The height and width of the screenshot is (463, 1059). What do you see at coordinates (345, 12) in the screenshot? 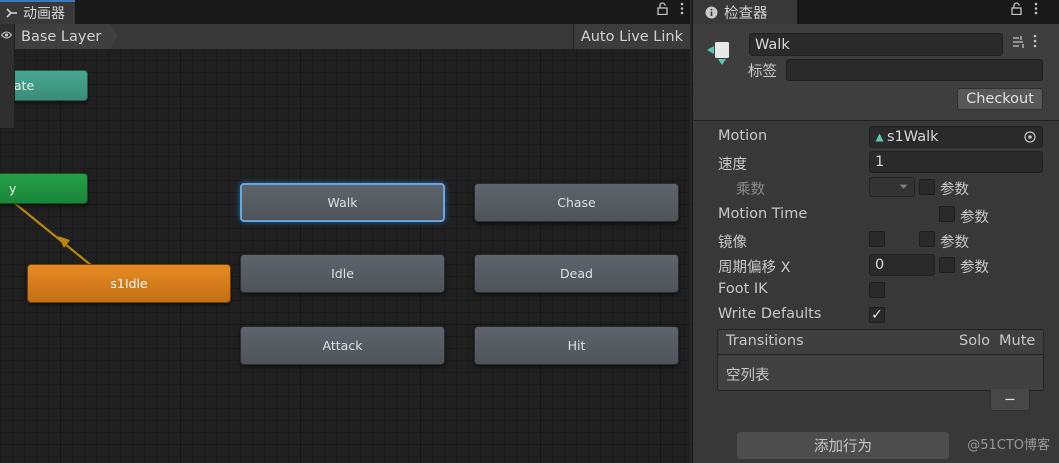
I see `animator-tab-bar: 动画器` at bounding box center [345, 12].